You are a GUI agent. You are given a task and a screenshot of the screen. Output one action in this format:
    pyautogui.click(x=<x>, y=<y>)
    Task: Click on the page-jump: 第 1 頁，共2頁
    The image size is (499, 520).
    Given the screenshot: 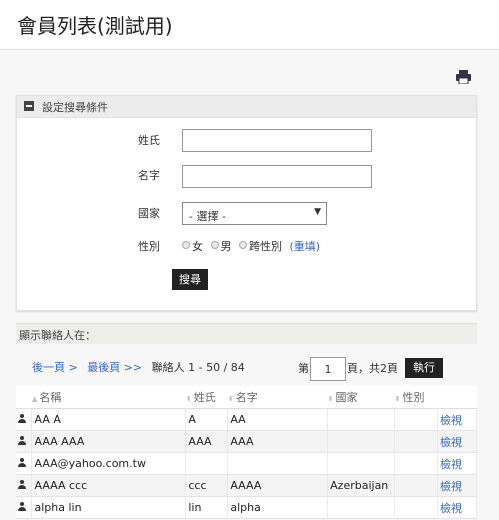 What is the action you would take?
    pyautogui.click(x=348, y=369)
    